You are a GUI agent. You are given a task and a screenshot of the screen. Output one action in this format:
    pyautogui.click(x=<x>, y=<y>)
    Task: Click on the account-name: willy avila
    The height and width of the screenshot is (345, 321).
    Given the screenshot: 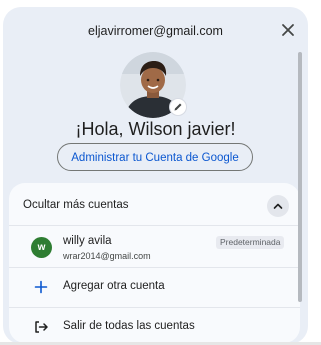 What is the action you would take?
    pyautogui.click(x=87, y=241)
    